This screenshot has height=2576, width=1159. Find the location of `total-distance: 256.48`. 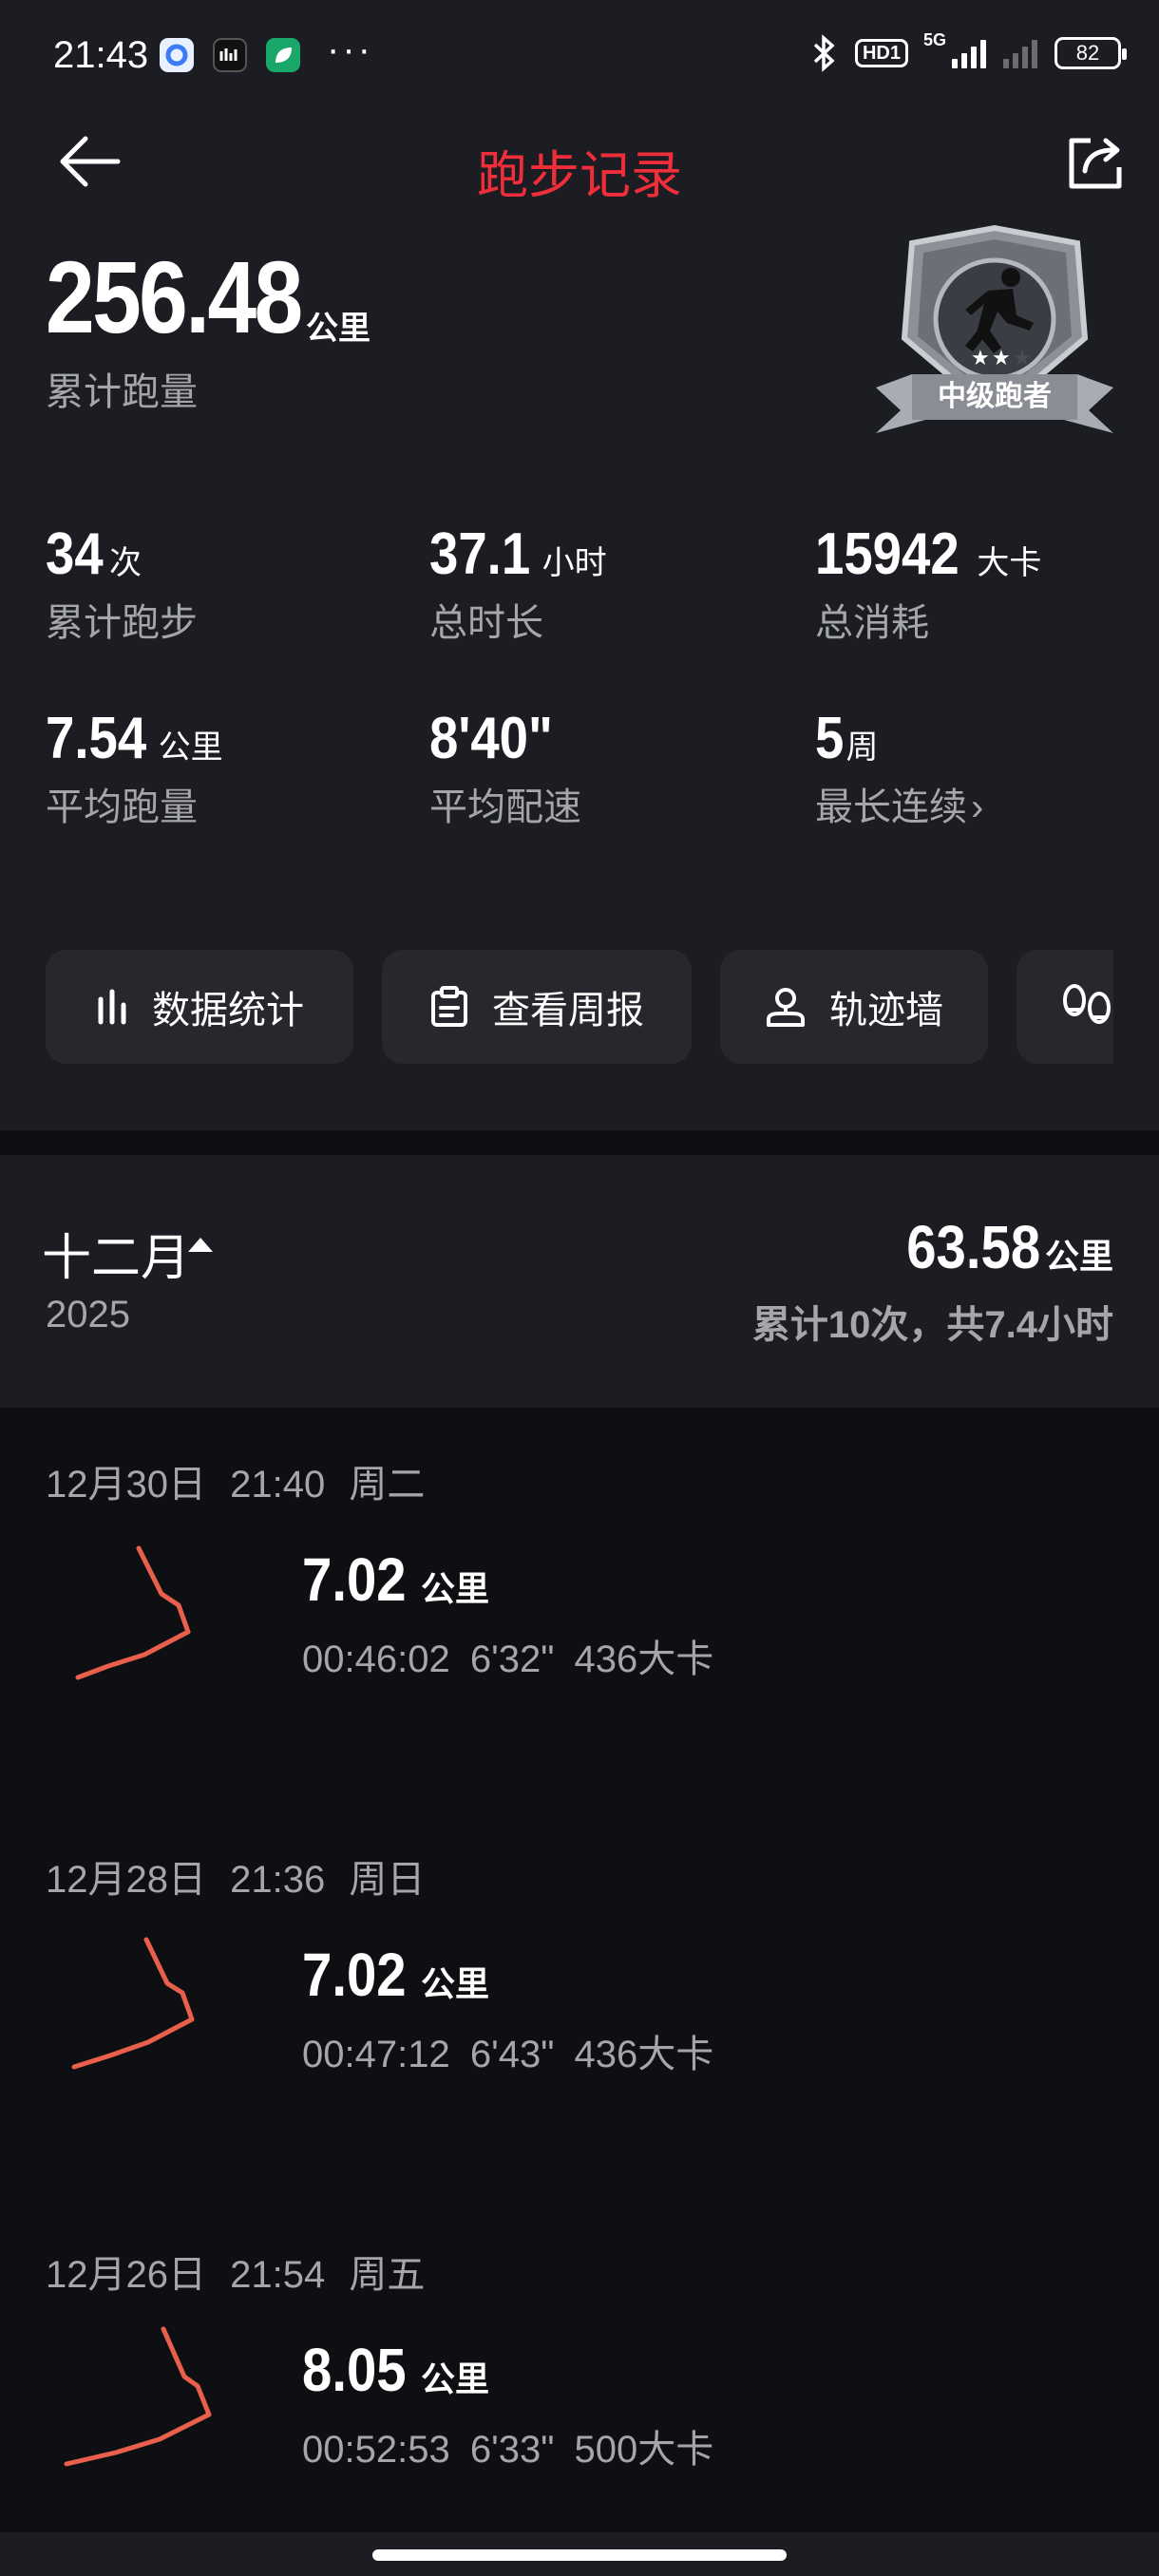

total-distance: 256.48 is located at coordinates (174, 296).